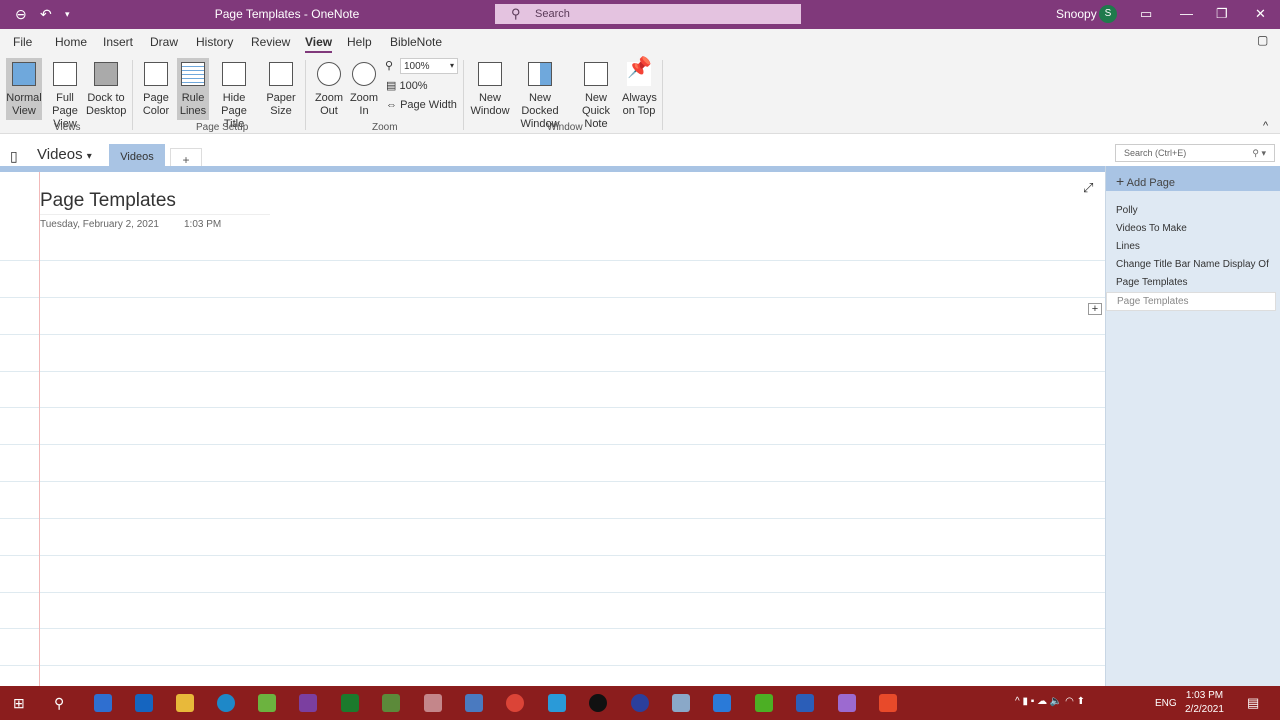 This screenshot has width=1280, height=720. Describe the element at coordinates (19, 703) in the screenshot. I see `start-icon: ⊞` at that location.